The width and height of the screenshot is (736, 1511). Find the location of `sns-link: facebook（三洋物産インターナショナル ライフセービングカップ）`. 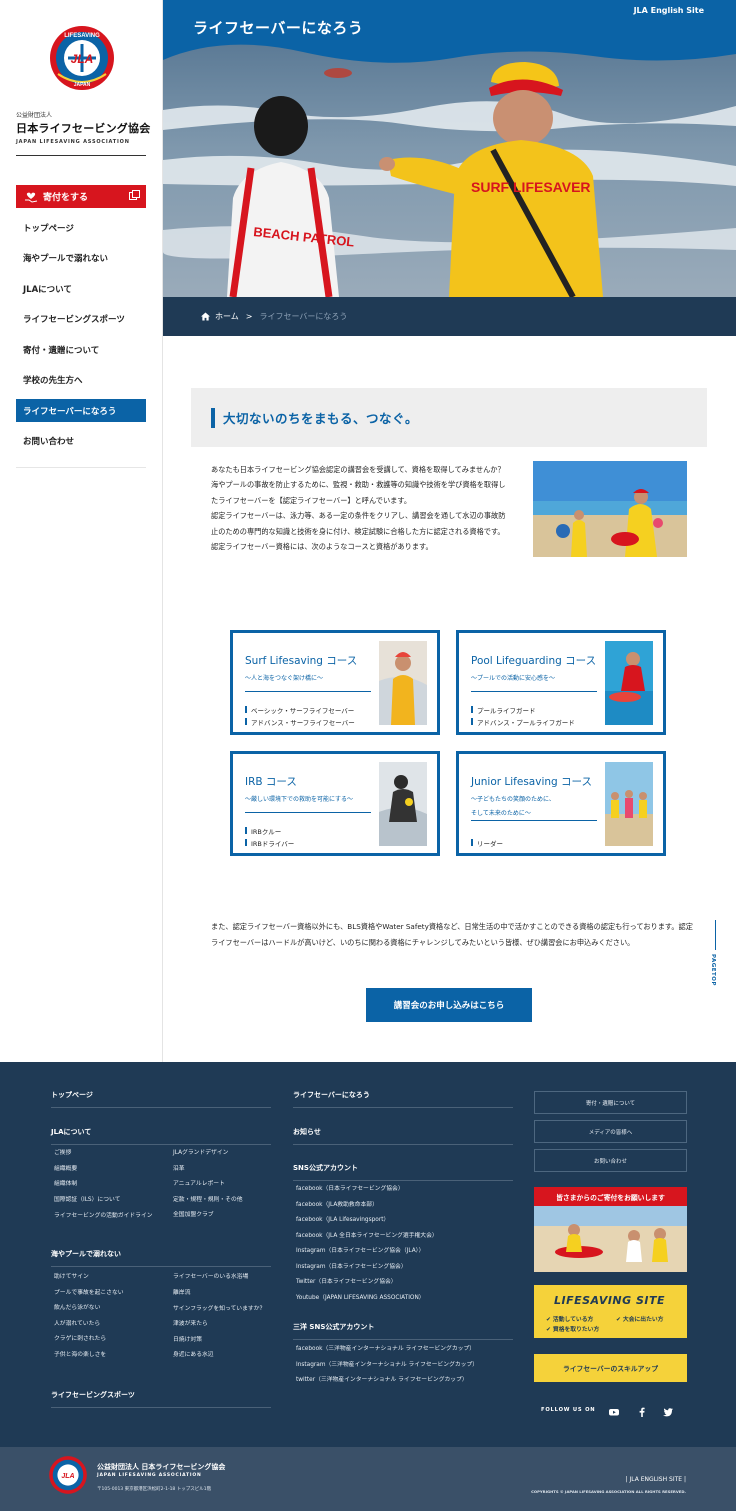

sns-link: facebook（三洋物産インターナショナル ライフセービングカップ） is located at coordinates (411, 1350).